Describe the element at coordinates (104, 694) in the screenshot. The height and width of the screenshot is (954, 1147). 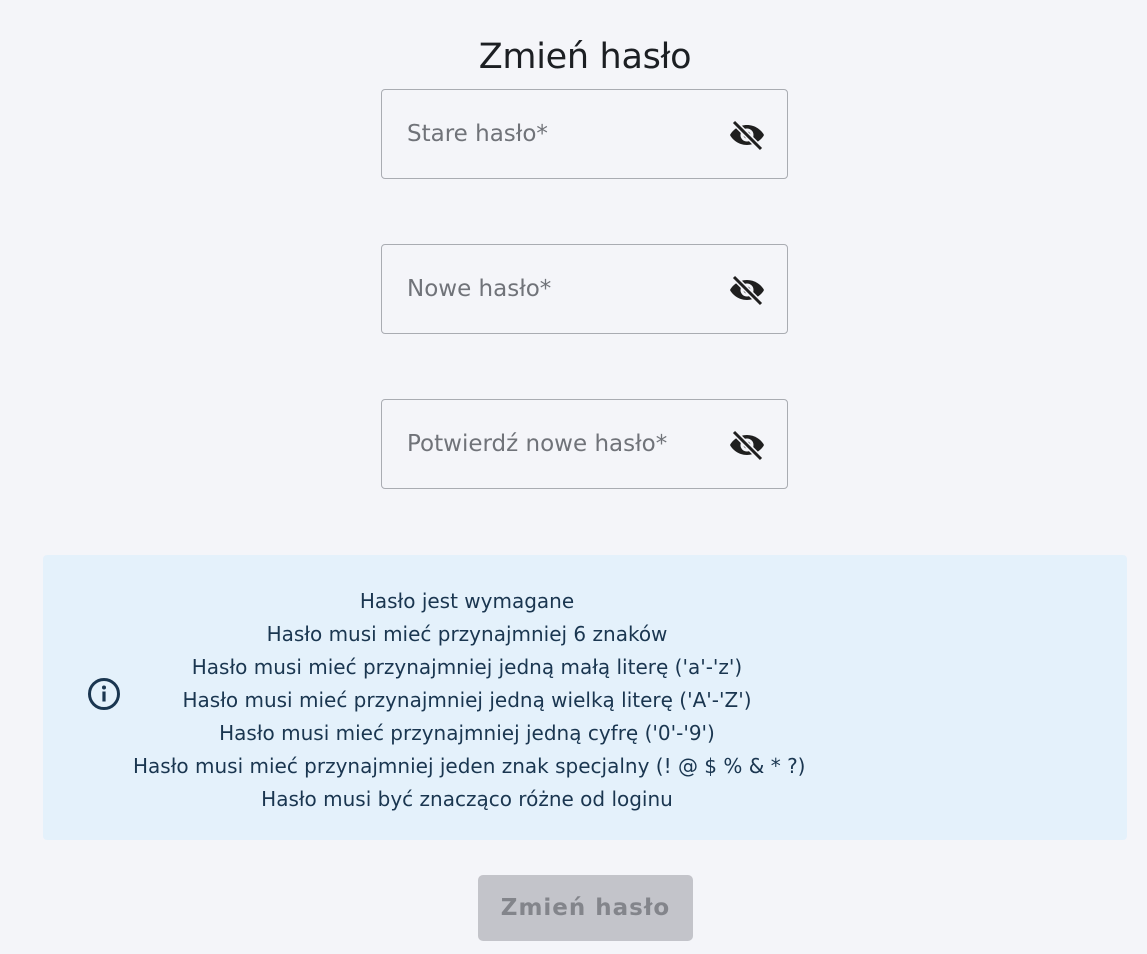
I see `info-icon` at that location.